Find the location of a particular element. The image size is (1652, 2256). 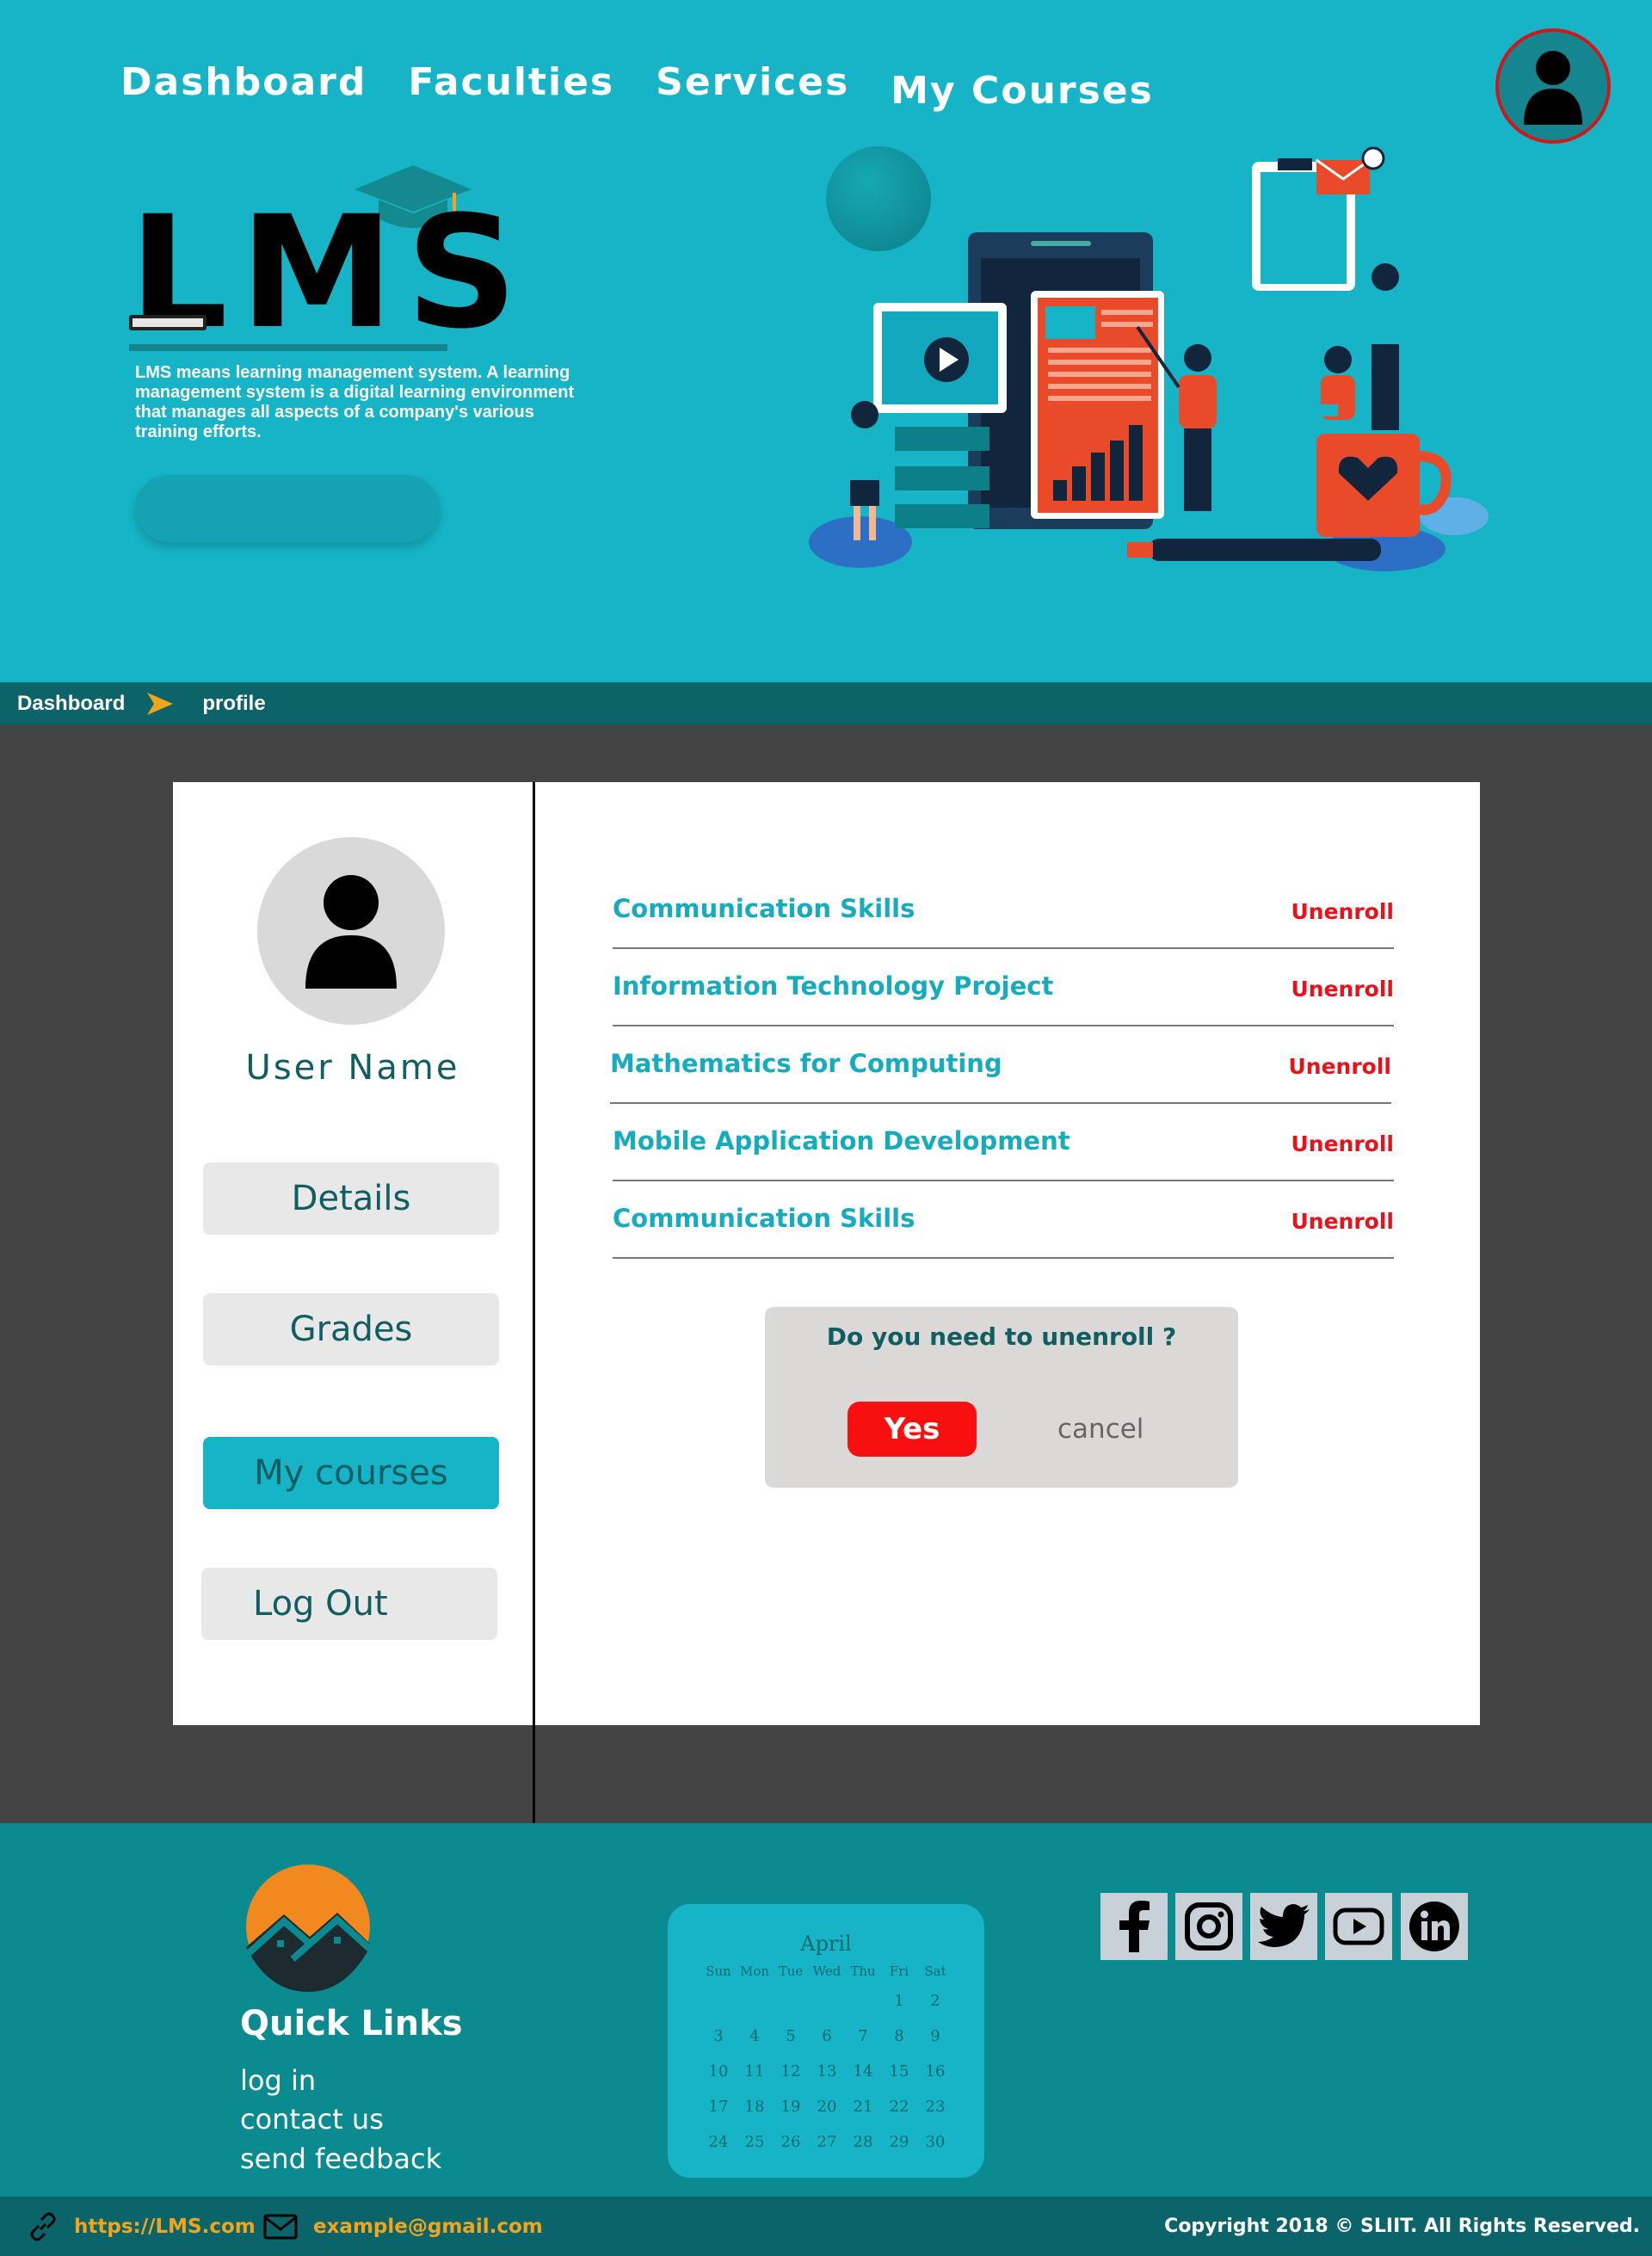

calendar-day: 12 is located at coordinates (791, 2071).